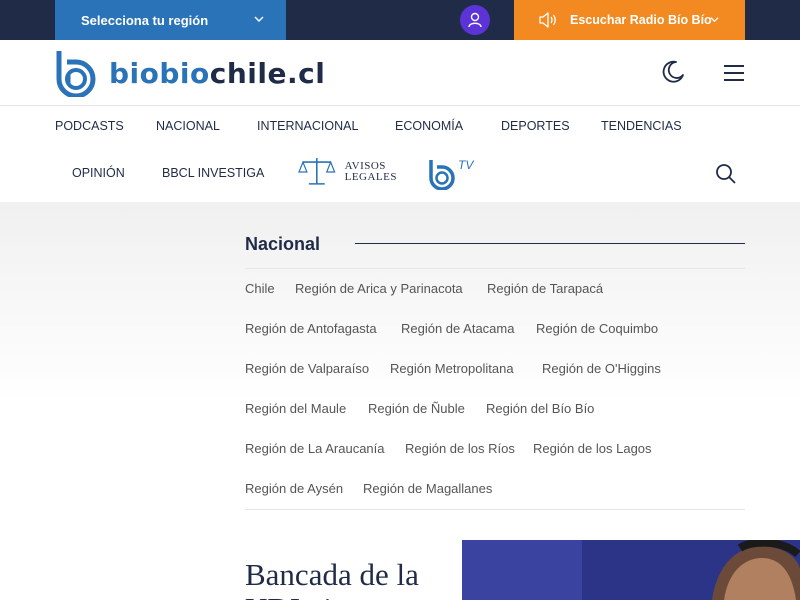 Image resolution: width=800 pixels, height=600 pixels. Describe the element at coordinates (283, 244) in the screenshot. I see `section-title: Nacional` at that location.